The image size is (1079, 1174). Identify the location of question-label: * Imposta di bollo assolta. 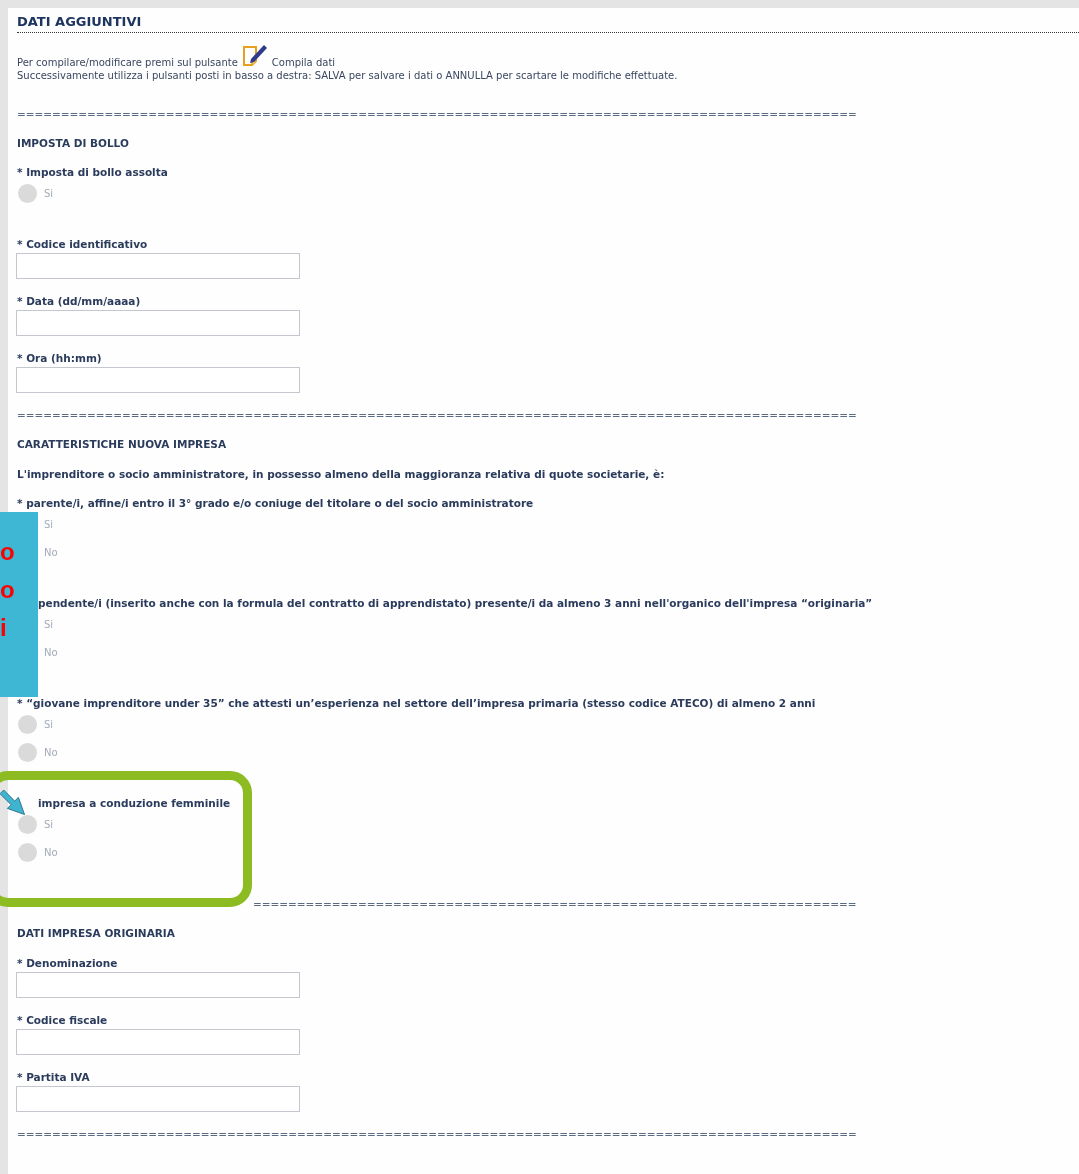
(93, 172).